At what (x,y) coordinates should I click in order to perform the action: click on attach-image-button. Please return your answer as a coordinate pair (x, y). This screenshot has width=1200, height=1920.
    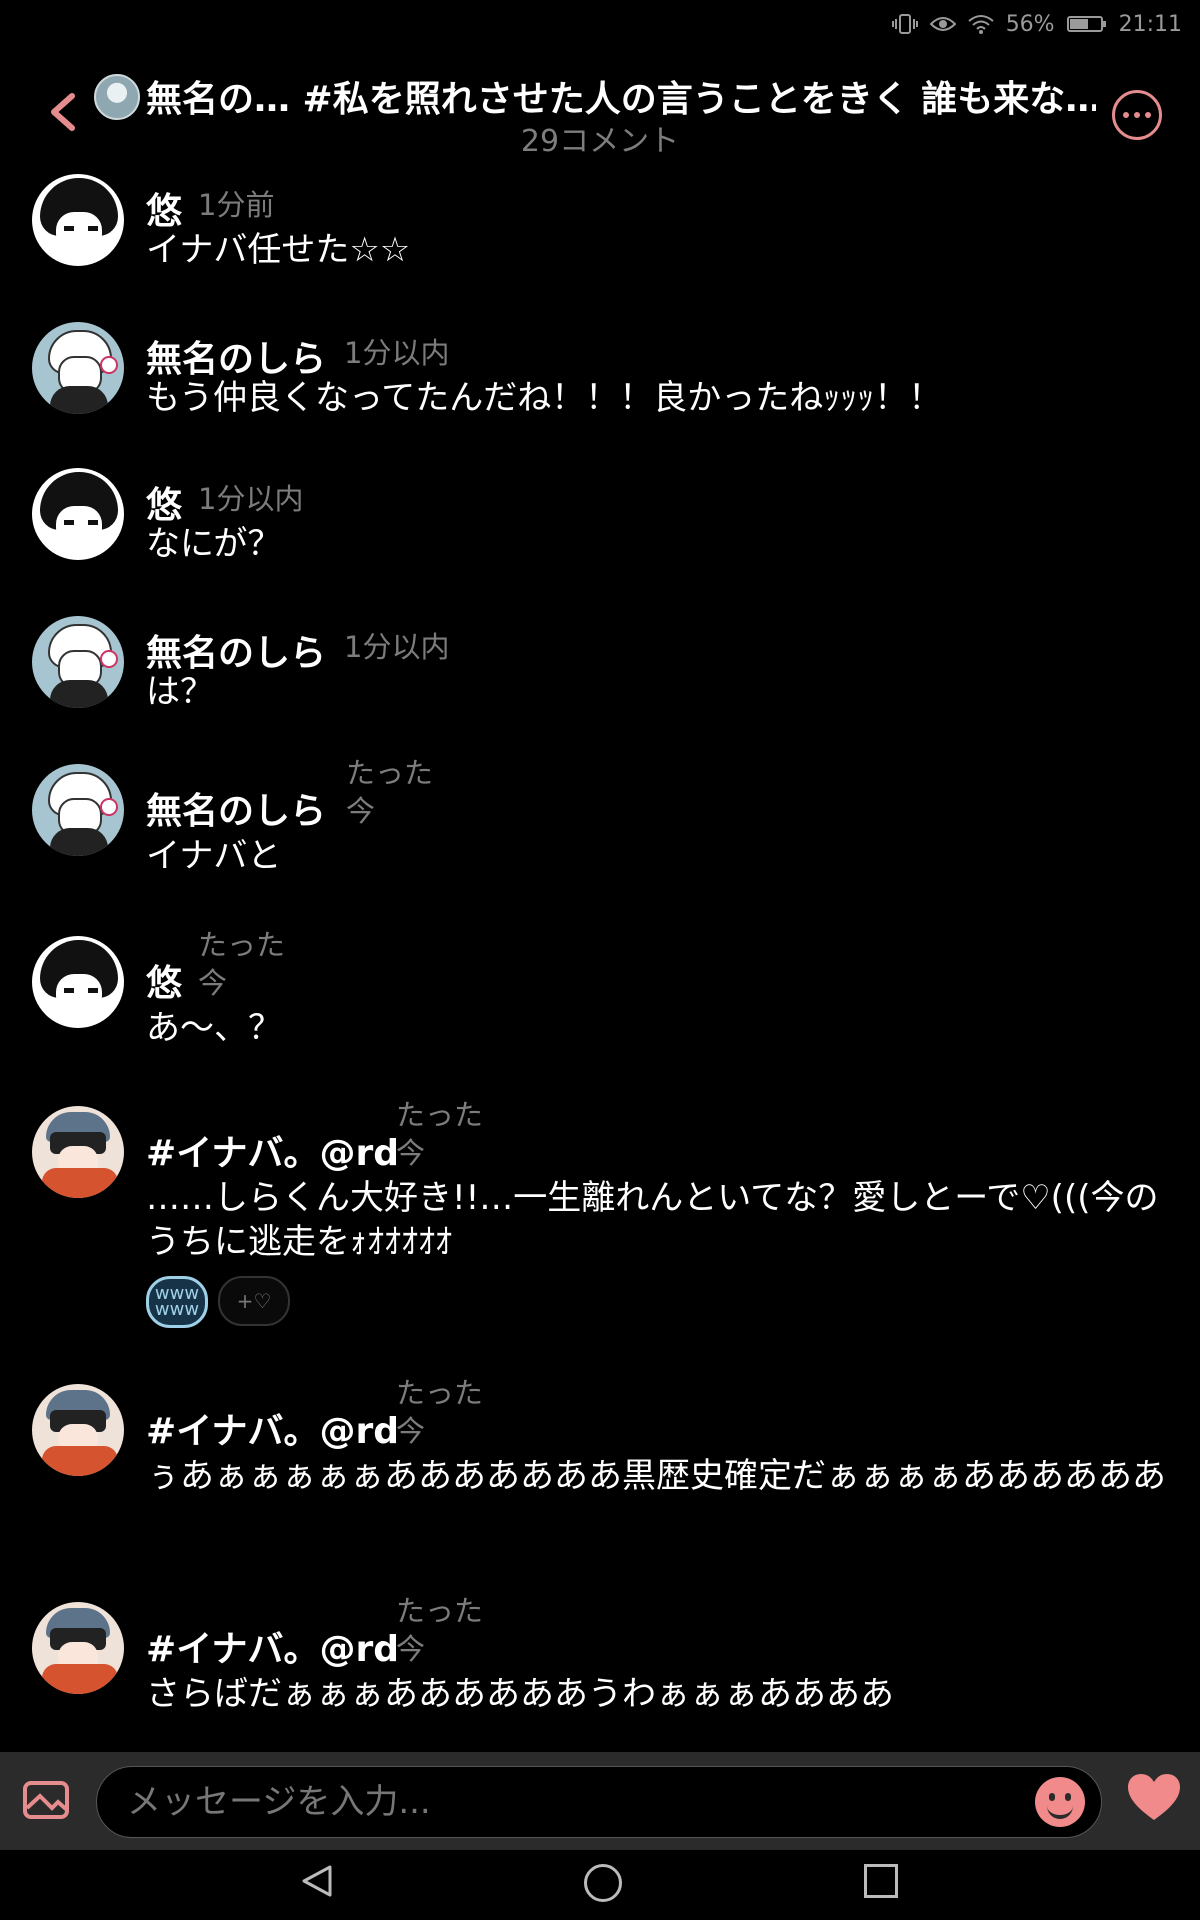
    Looking at the image, I should click on (46, 1800).